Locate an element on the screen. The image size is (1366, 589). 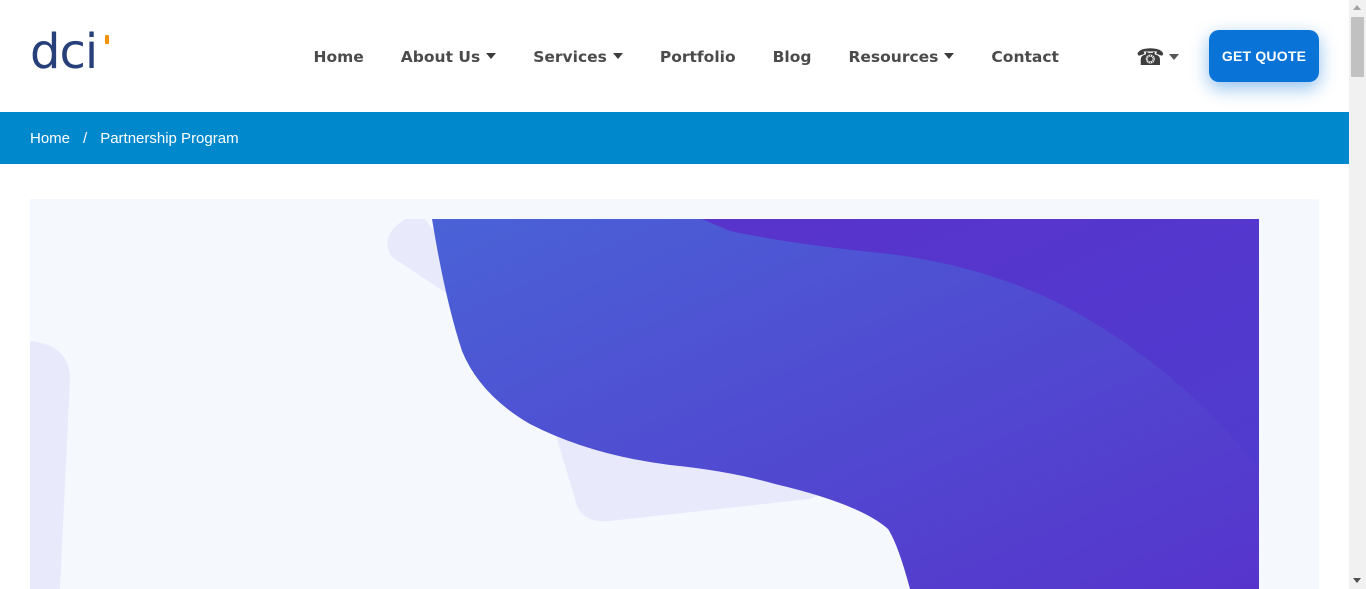
nav-item-label: Contact is located at coordinates (1025, 57).